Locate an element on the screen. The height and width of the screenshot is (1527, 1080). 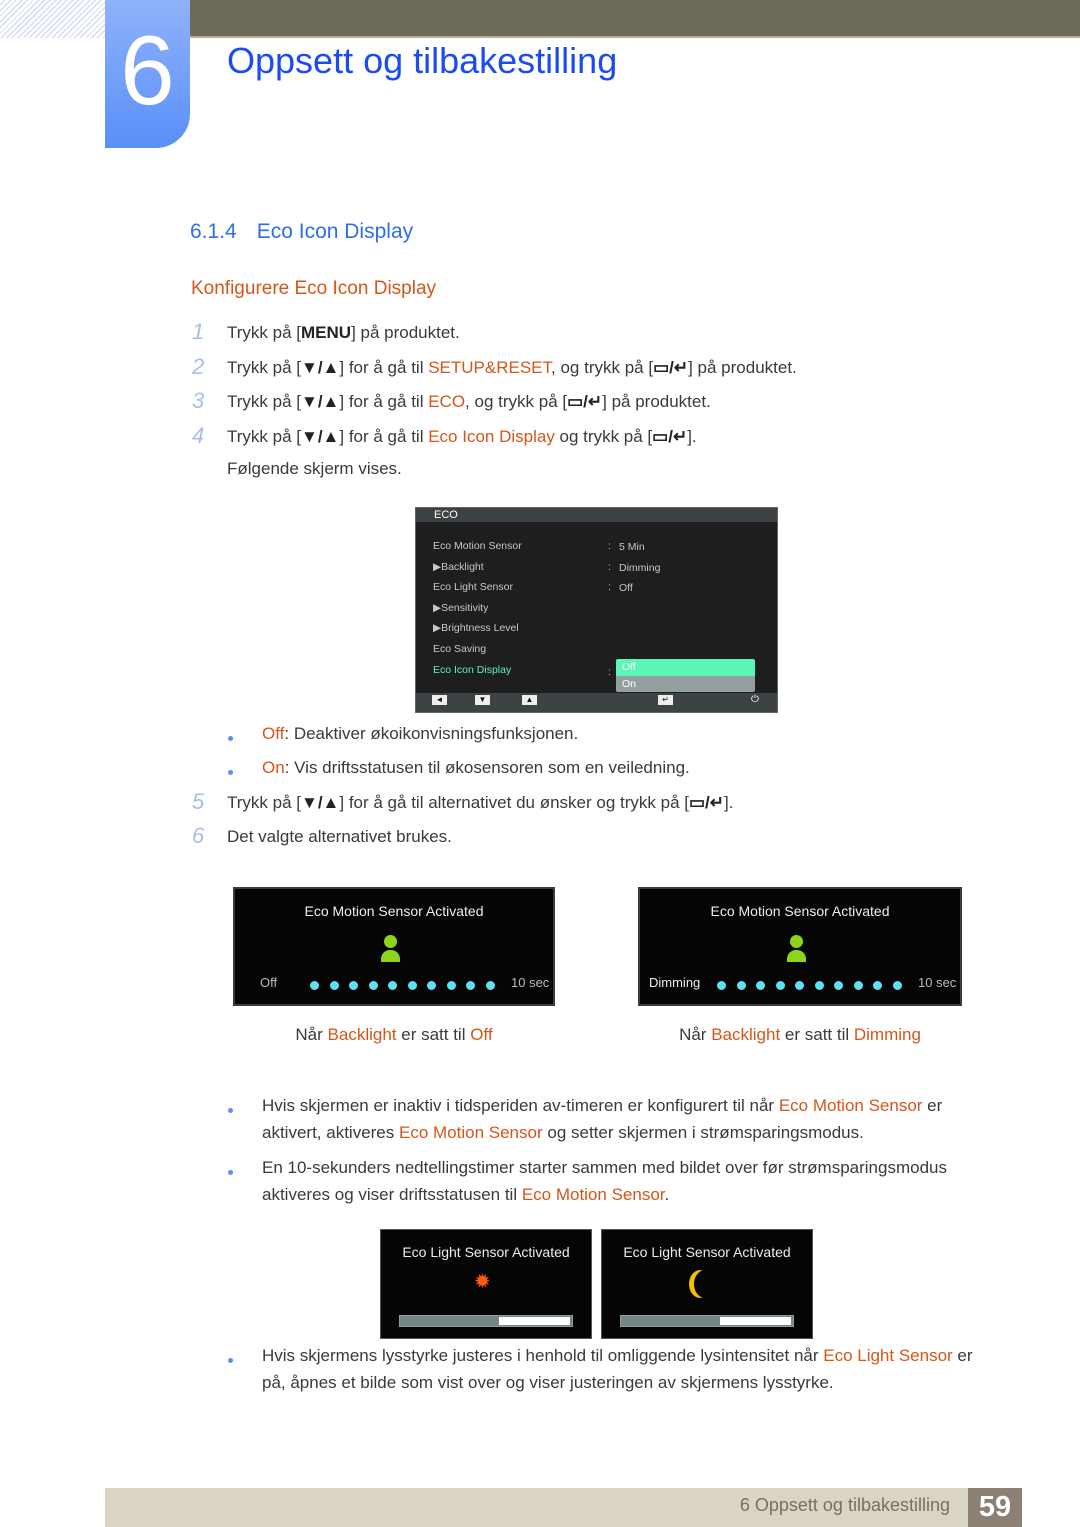
text-segment: ] på produktet. is located at coordinates (405, 332).